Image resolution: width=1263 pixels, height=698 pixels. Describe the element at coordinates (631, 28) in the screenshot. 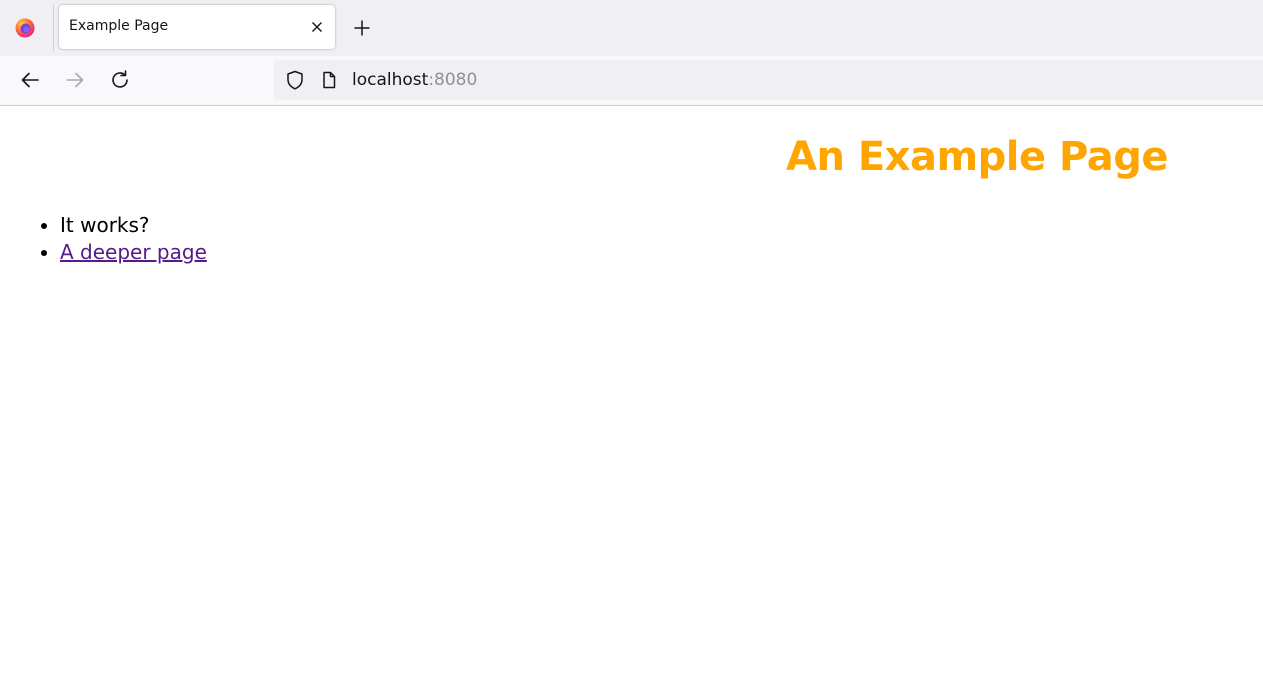

I see `tab-strip: Example Page` at that location.